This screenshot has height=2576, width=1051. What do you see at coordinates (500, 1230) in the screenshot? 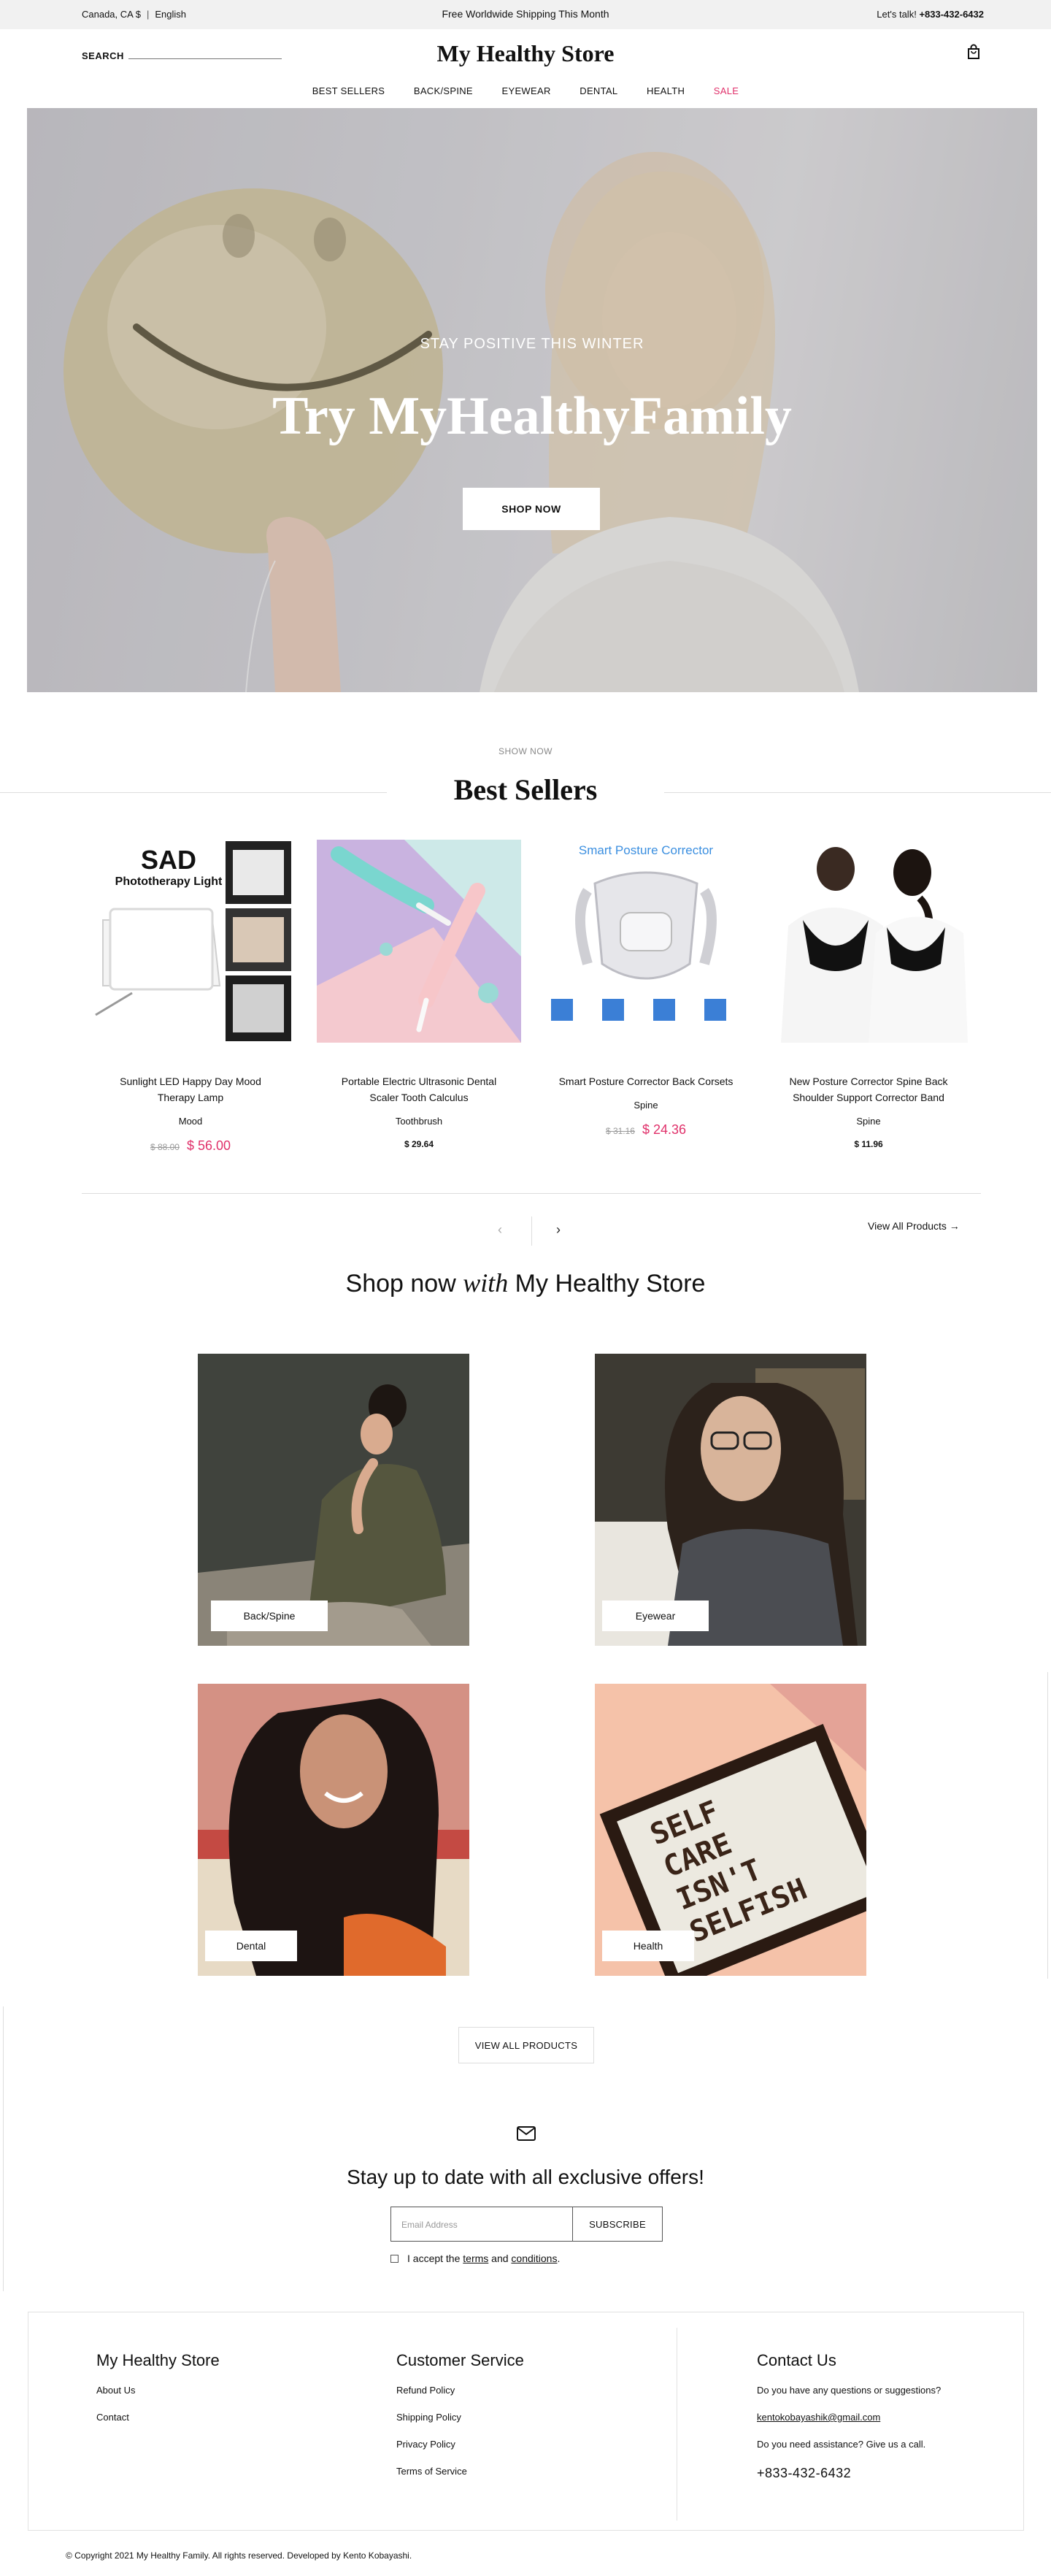
I see `carousel-prev-button: ‹` at bounding box center [500, 1230].